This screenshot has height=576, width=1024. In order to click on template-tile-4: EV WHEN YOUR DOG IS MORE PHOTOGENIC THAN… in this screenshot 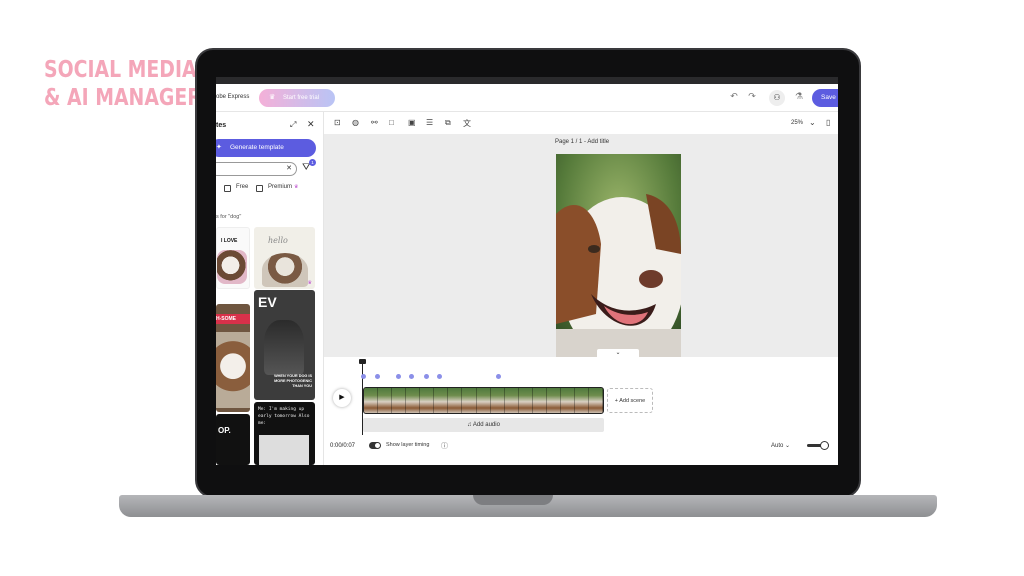, I will do `click(284, 345)`.